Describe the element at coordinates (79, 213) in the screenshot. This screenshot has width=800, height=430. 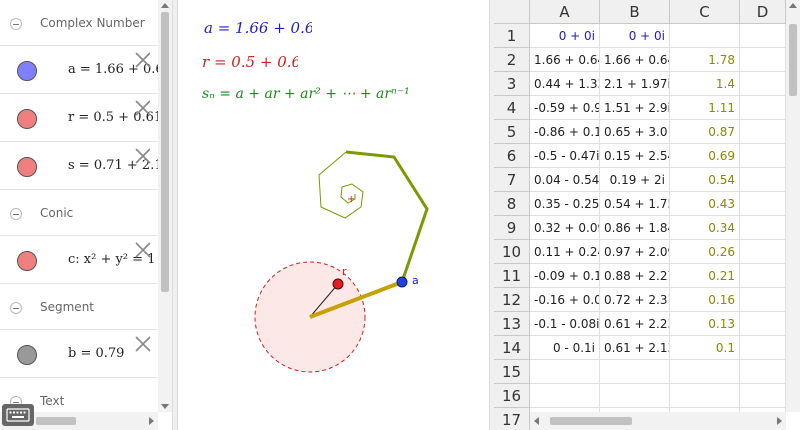
I see `group-conic: Conic` at that location.